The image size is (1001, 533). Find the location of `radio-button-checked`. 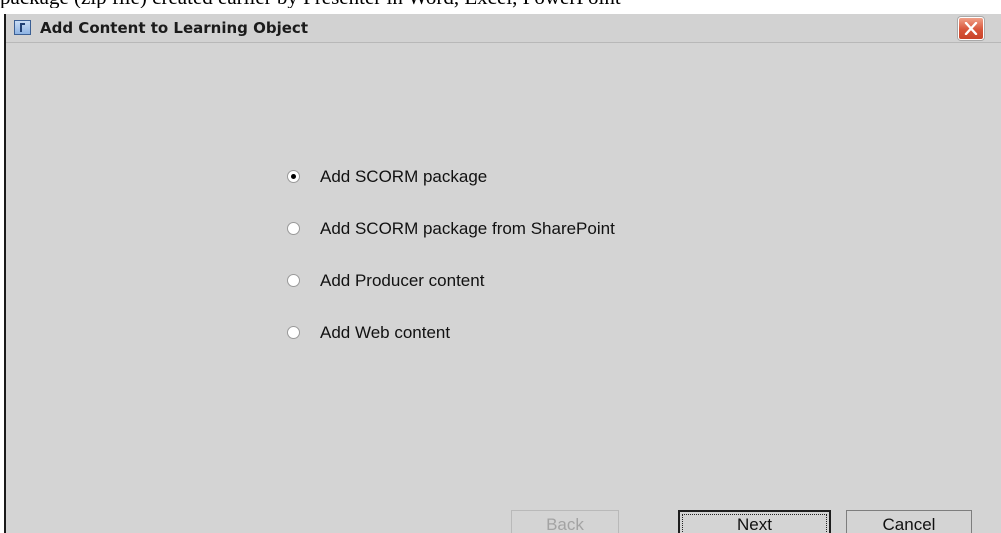

radio-button-checked is located at coordinates (293, 176).